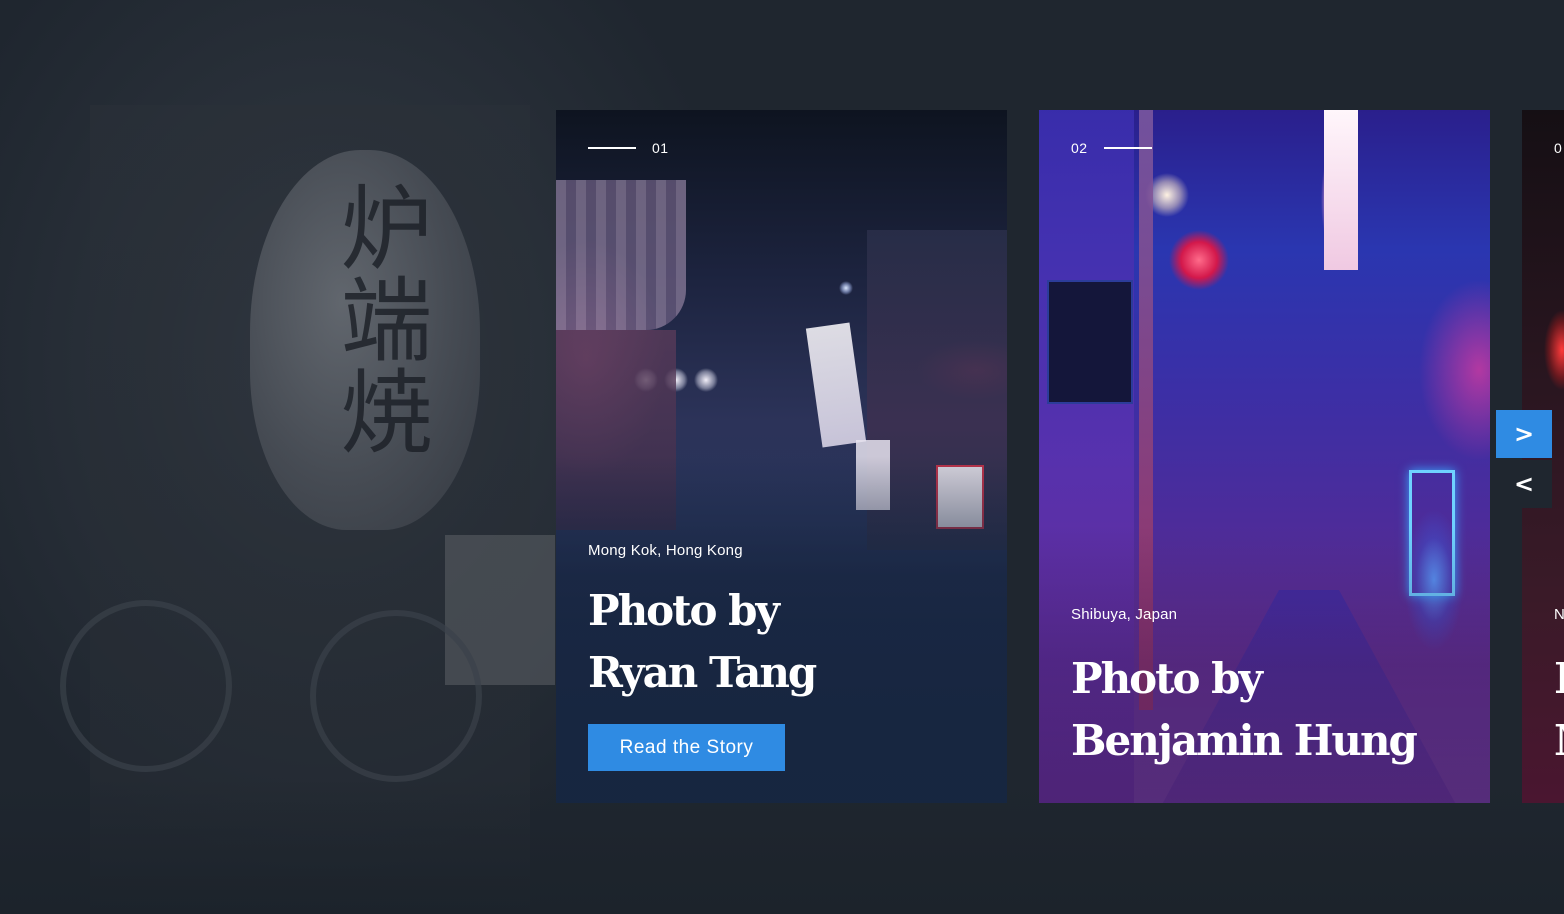 This screenshot has width=1564, height=914. Describe the element at coordinates (1244, 710) in the screenshot. I see `slide-title: Photo by Benjamin Hung` at that location.